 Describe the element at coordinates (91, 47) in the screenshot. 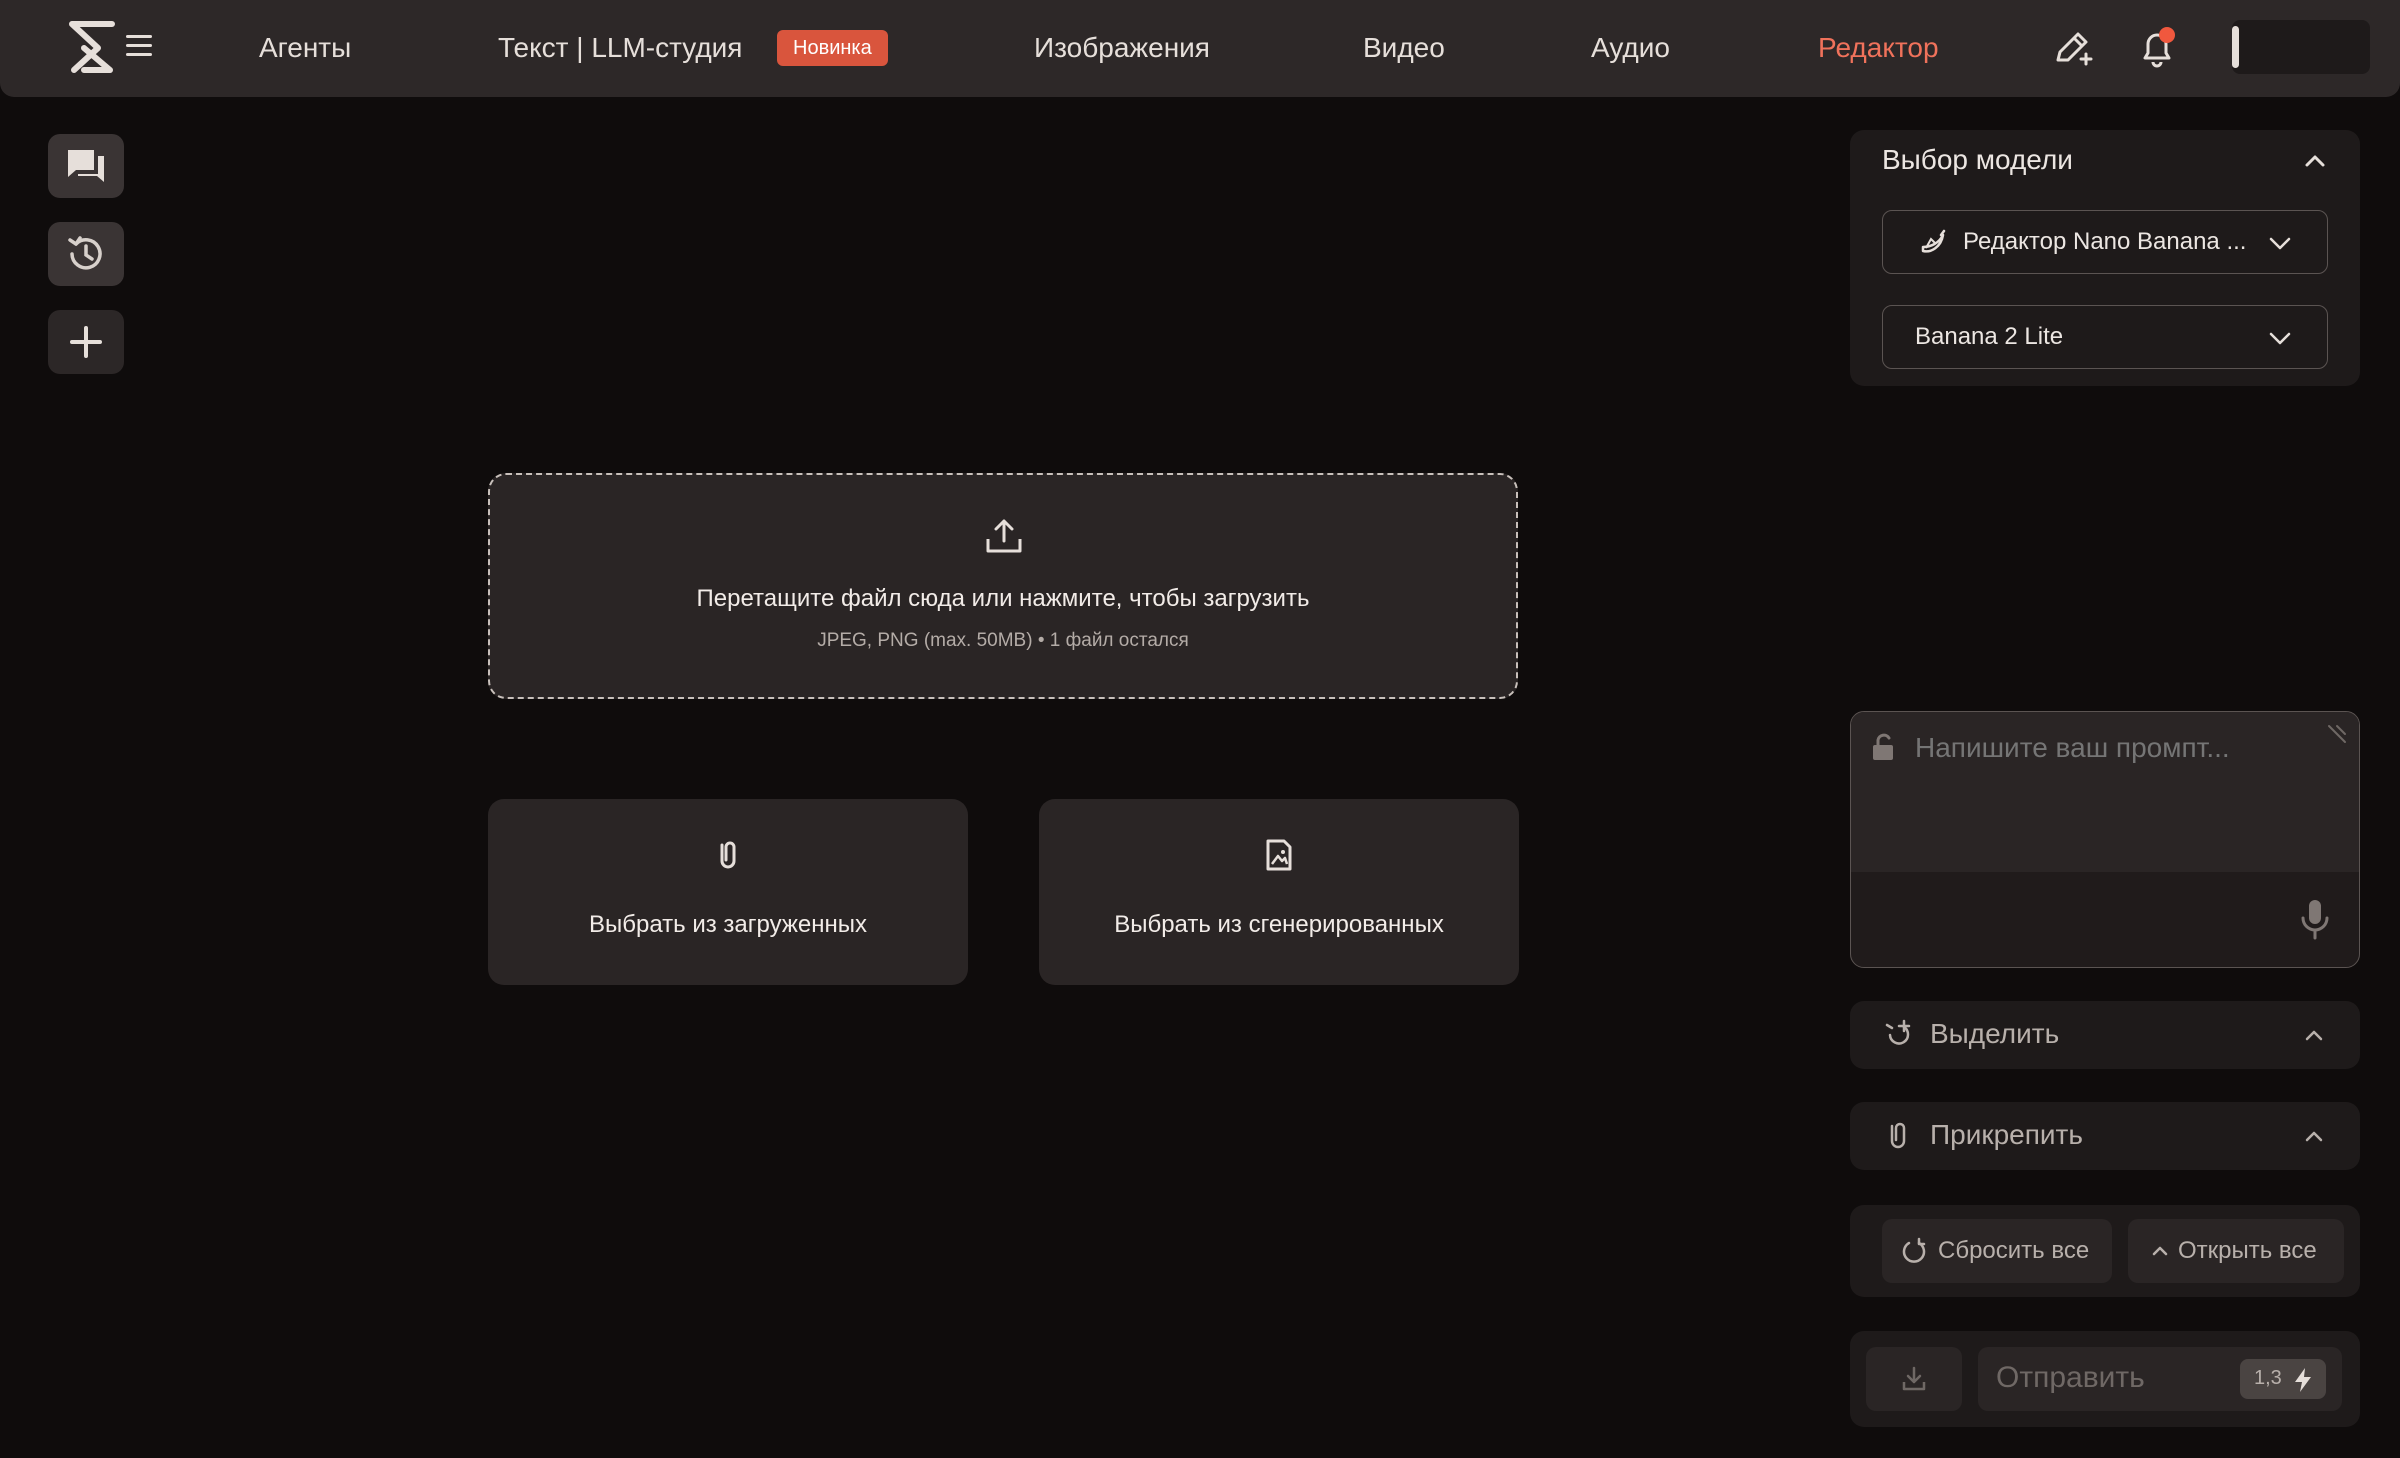

I see `logo-icon` at that location.